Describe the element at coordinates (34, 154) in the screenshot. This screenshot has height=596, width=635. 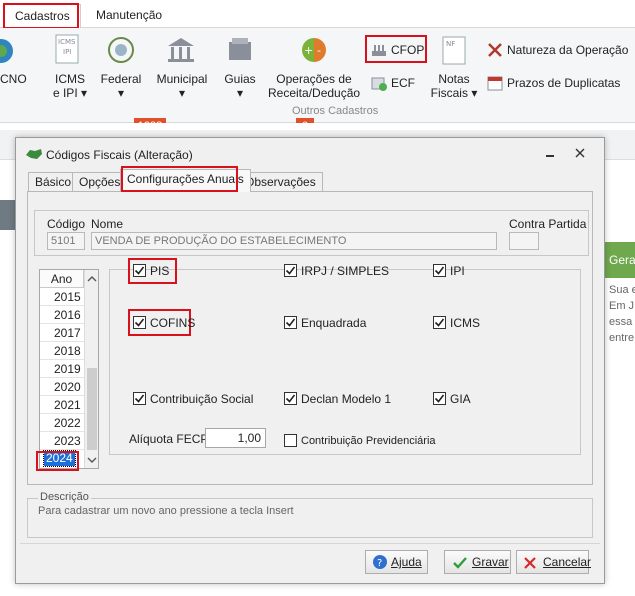
I see `dialog-app-icon` at that location.